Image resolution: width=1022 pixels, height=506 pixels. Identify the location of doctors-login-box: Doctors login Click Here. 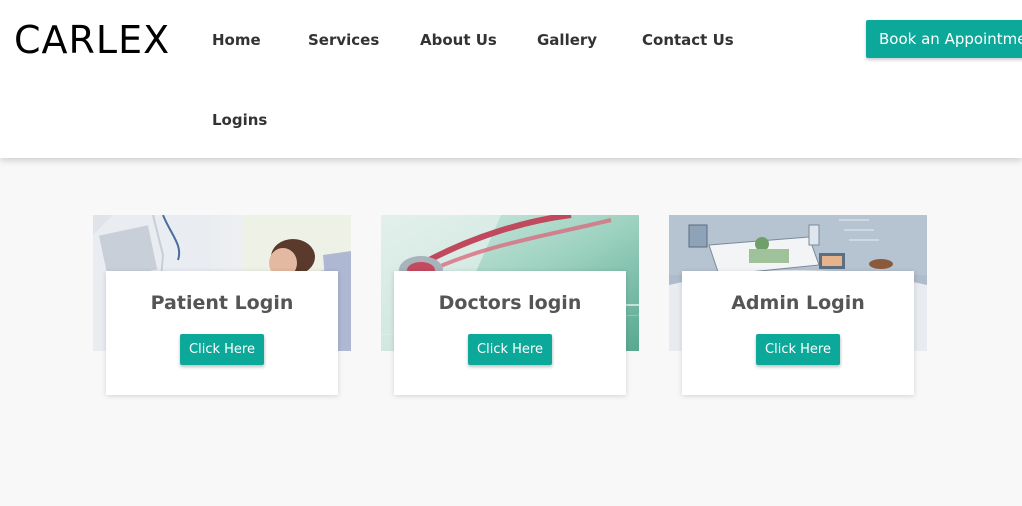
(510, 333).